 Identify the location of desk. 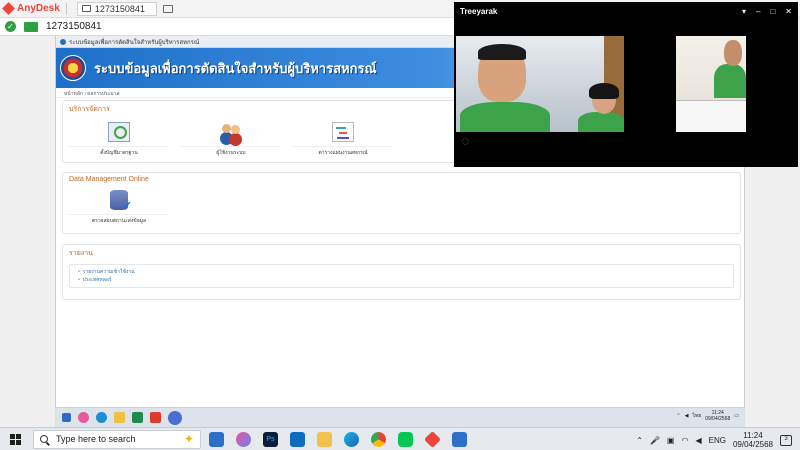
(711, 116).